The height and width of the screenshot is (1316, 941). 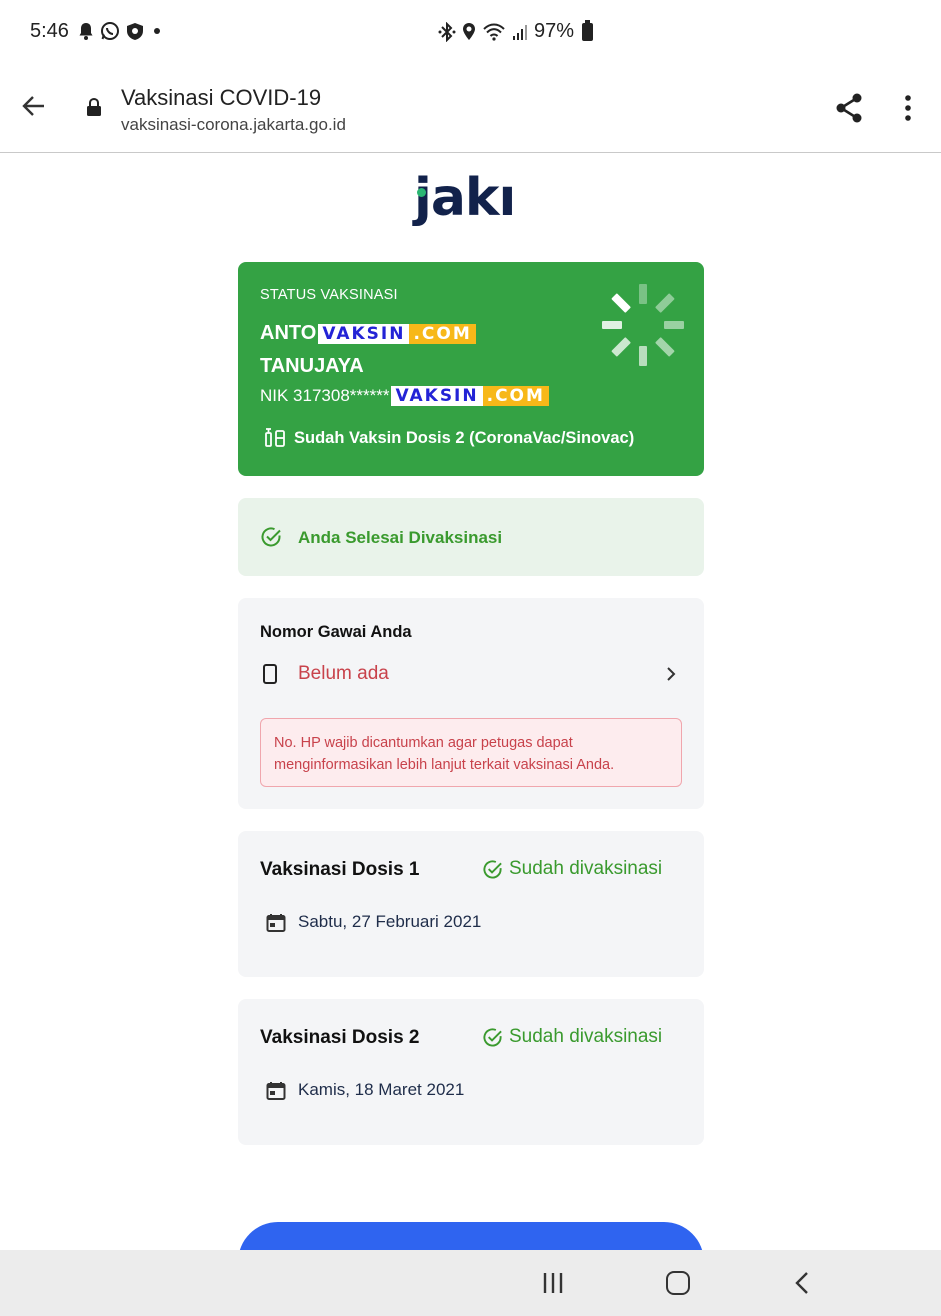 I want to click on location-icon, so click(x=469, y=31).